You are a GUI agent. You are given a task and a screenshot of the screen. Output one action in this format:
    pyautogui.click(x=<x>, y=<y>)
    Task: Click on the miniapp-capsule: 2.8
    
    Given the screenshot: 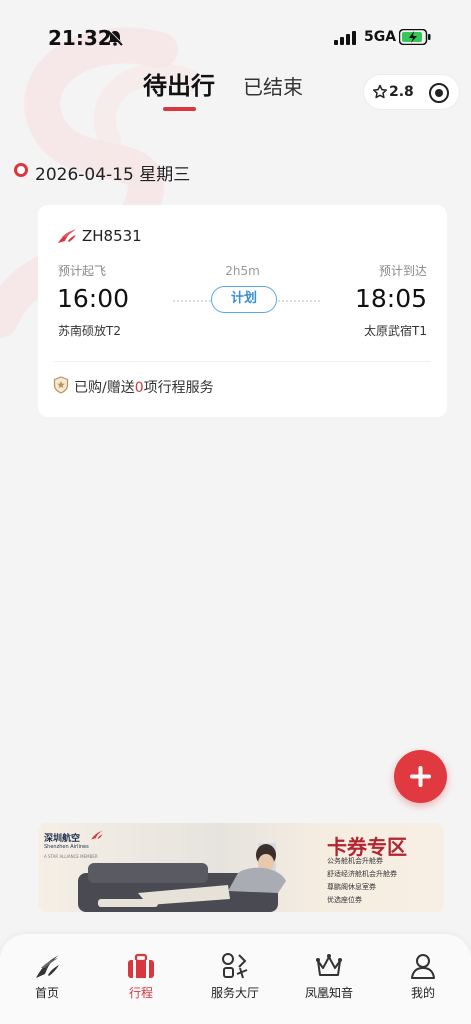 What is the action you would take?
    pyautogui.click(x=411, y=92)
    